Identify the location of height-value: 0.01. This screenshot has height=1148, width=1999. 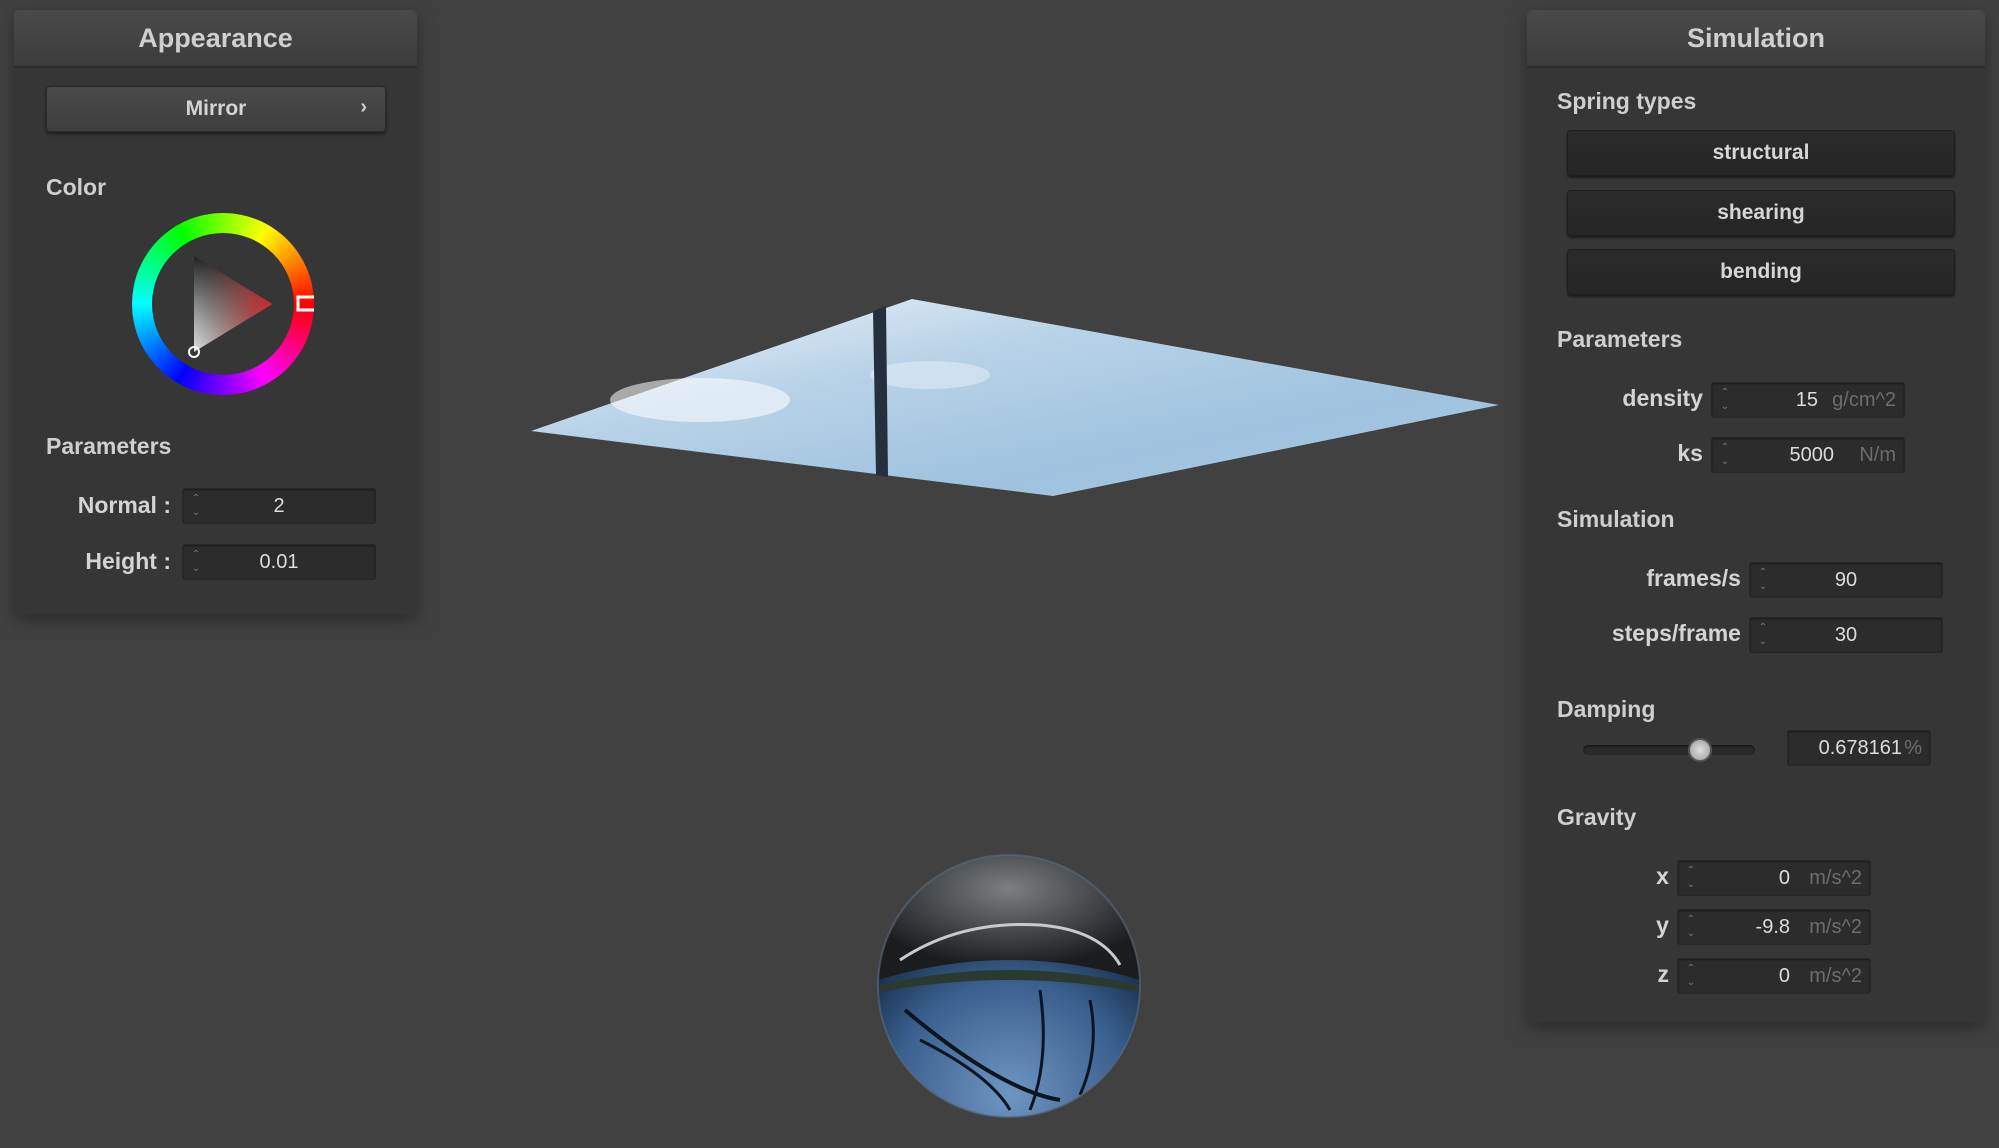
(279, 562).